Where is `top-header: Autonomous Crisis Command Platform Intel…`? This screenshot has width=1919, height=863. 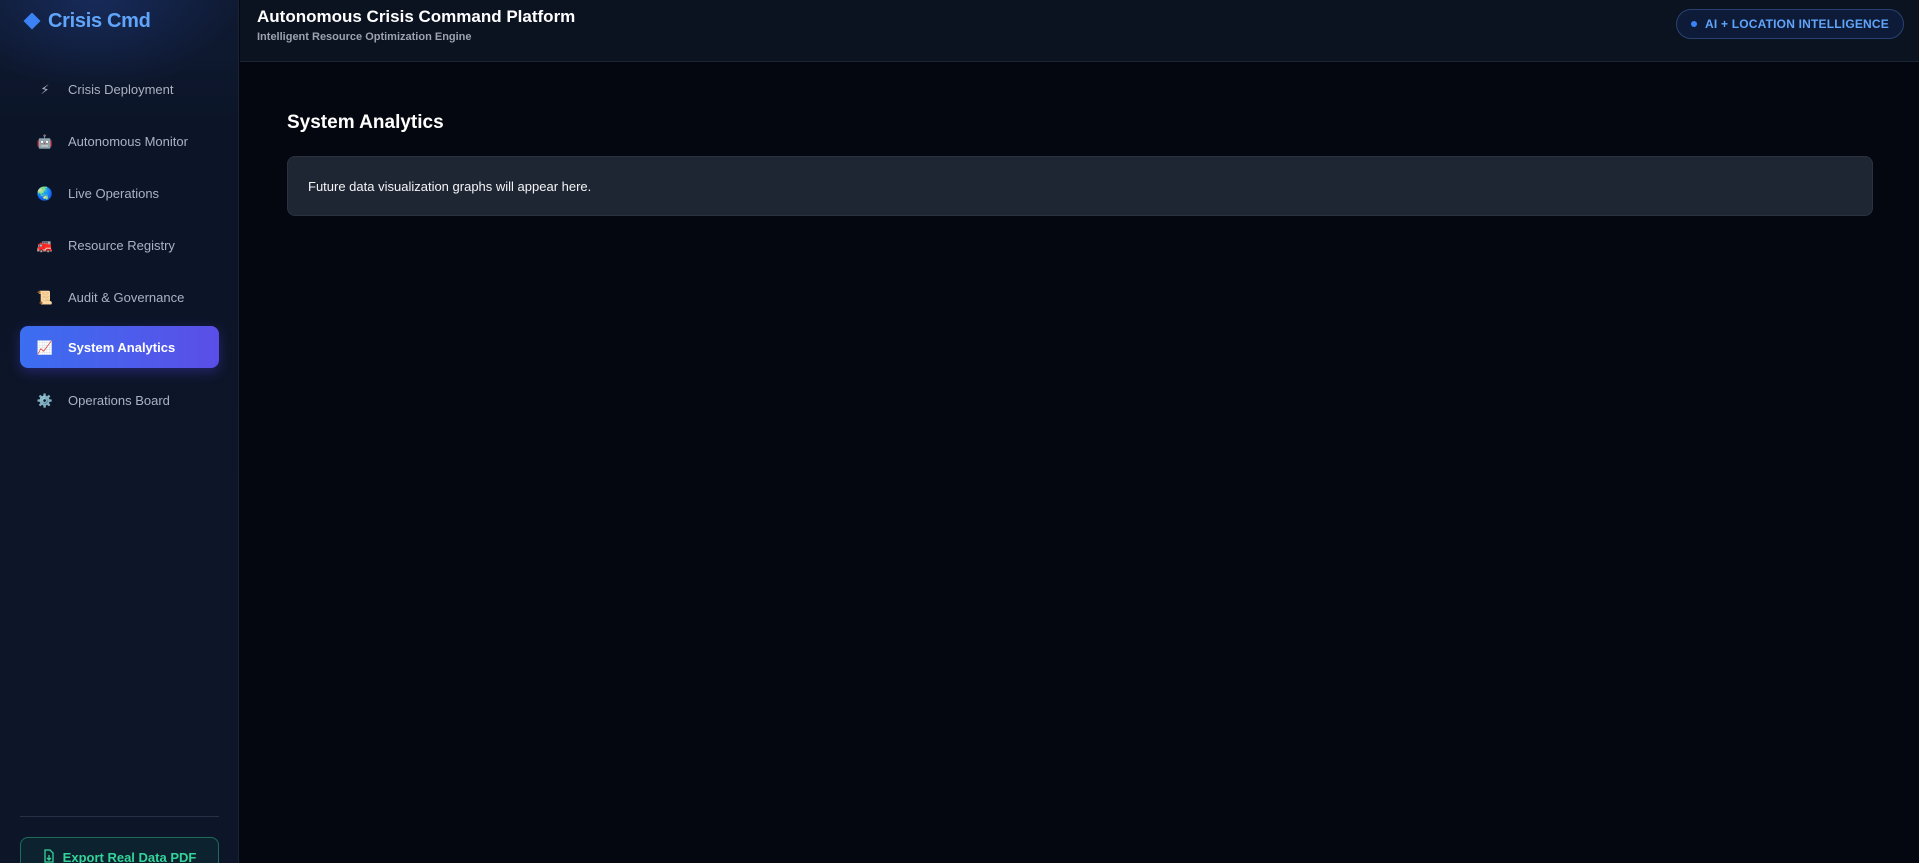
top-header: Autonomous Crisis Command Platform Intel… is located at coordinates (1079, 31).